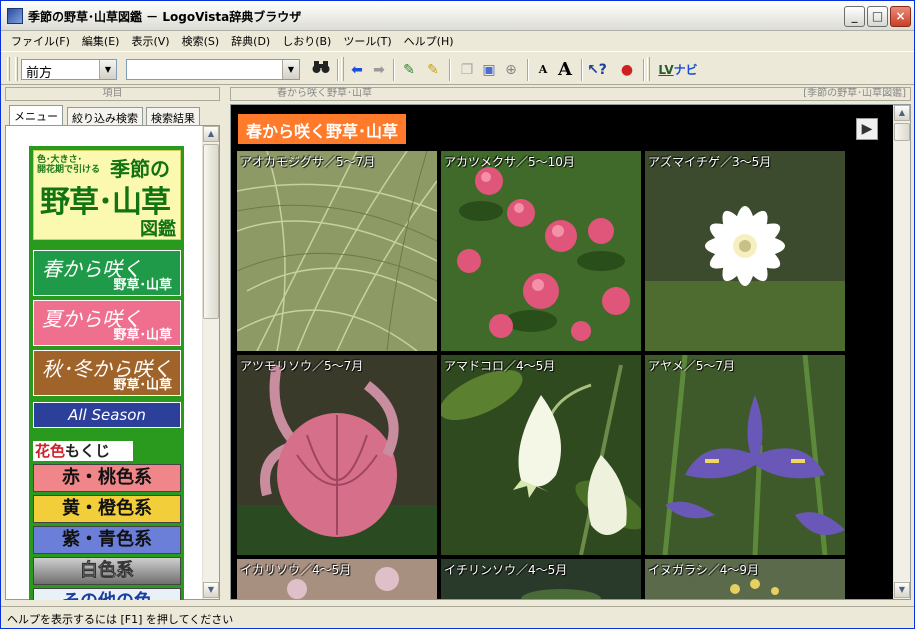  Describe the element at coordinates (900, 16) in the screenshot. I see `close-button: ×` at that location.